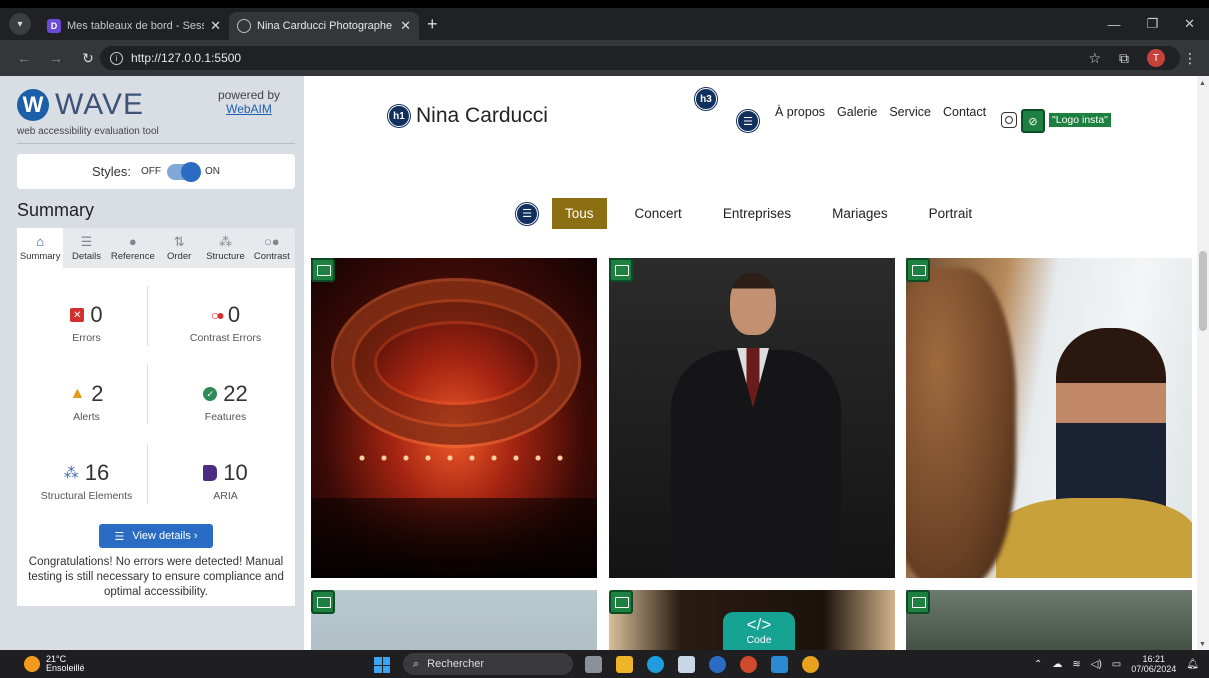 This screenshot has width=1209, height=678. Describe the element at coordinates (1153, 664) in the screenshot. I see `system-clock: 16:21 07/06/2024` at that location.